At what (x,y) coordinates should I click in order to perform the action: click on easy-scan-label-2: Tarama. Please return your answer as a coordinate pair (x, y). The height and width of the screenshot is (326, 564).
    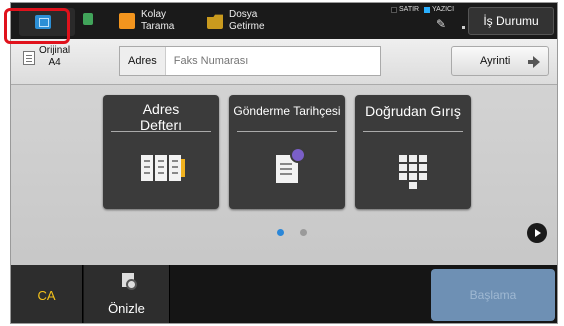
    Looking at the image, I should click on (158, 26).